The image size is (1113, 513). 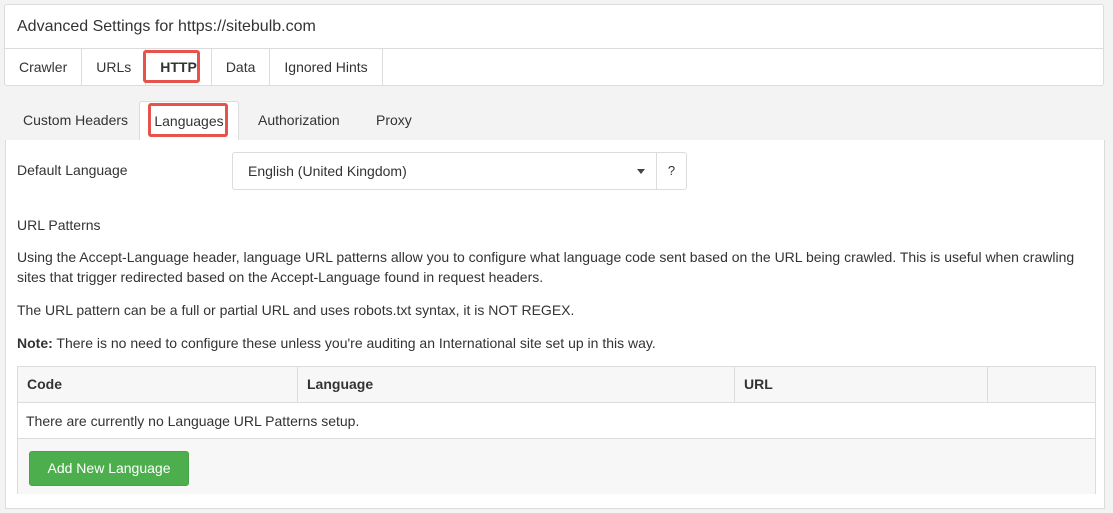 What do you see at coordinates (554, 67) in the screenshot?
I see `main-tab-bar: Crawler URLs HTTP Data Ignored Hints` at bounding box center [554, 67].